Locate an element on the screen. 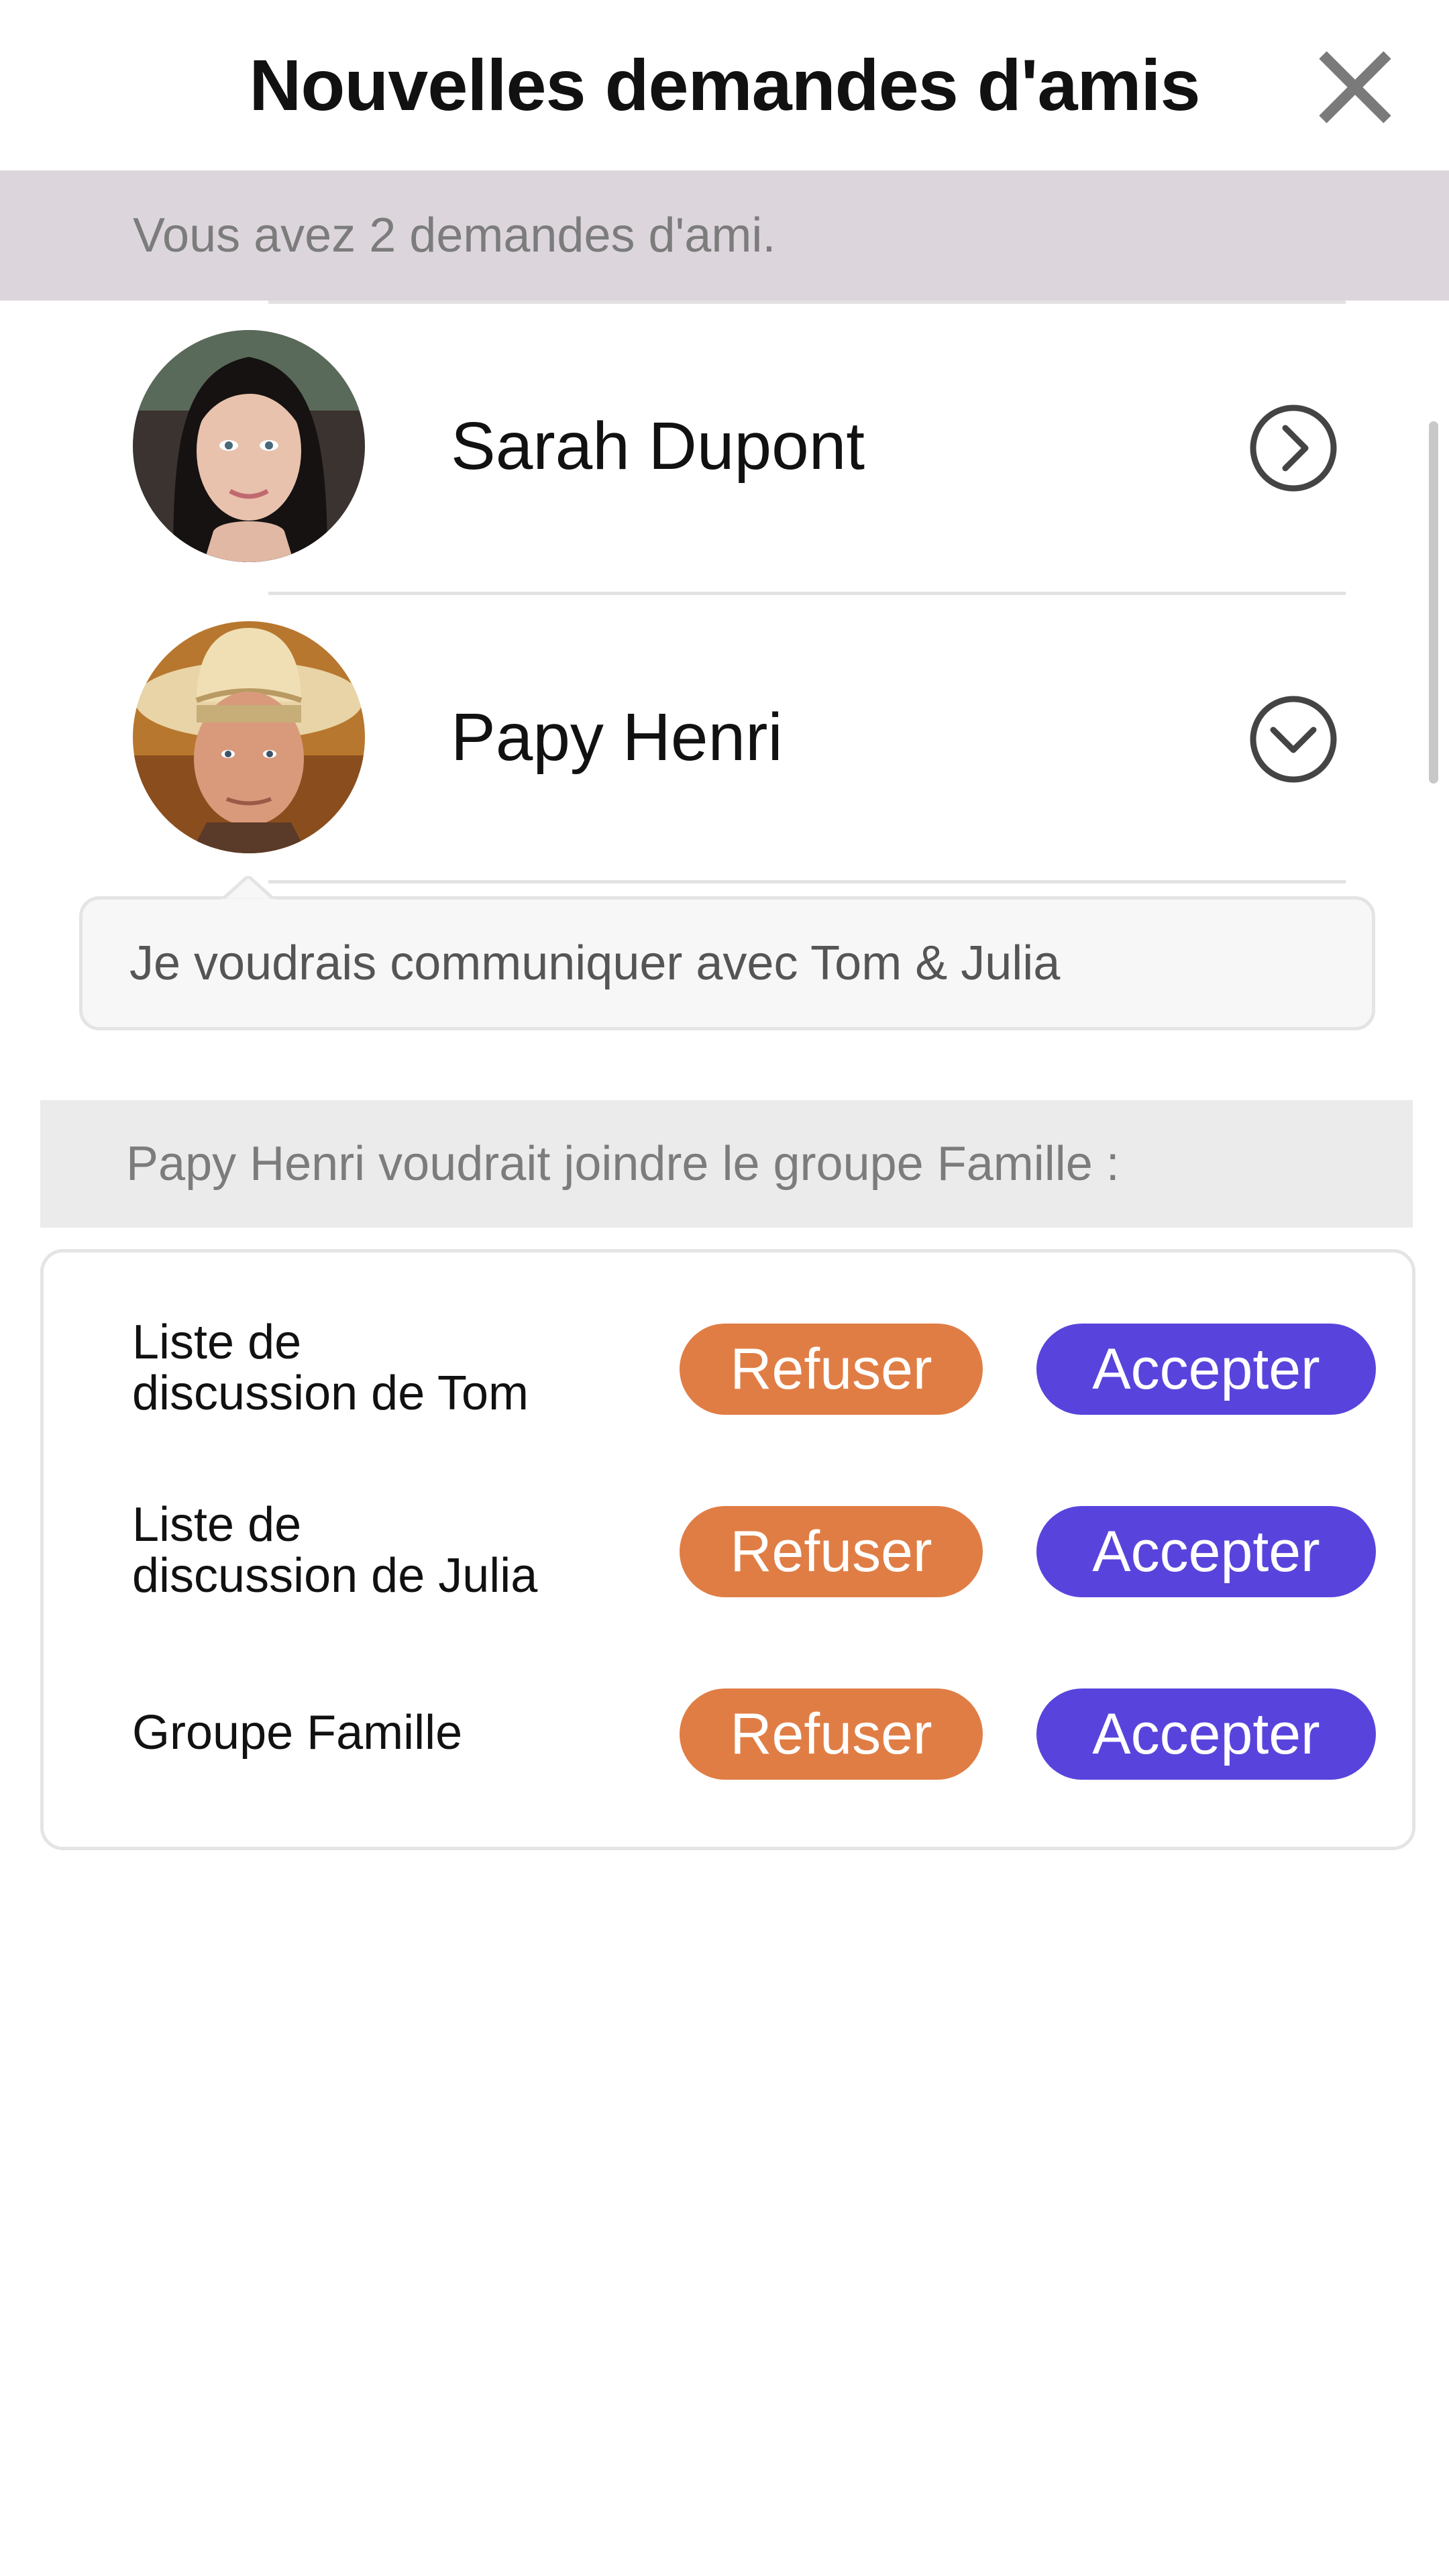 This screenshot has width=1449, height=2576. collapse-button is located at coordinates (1293, 739).